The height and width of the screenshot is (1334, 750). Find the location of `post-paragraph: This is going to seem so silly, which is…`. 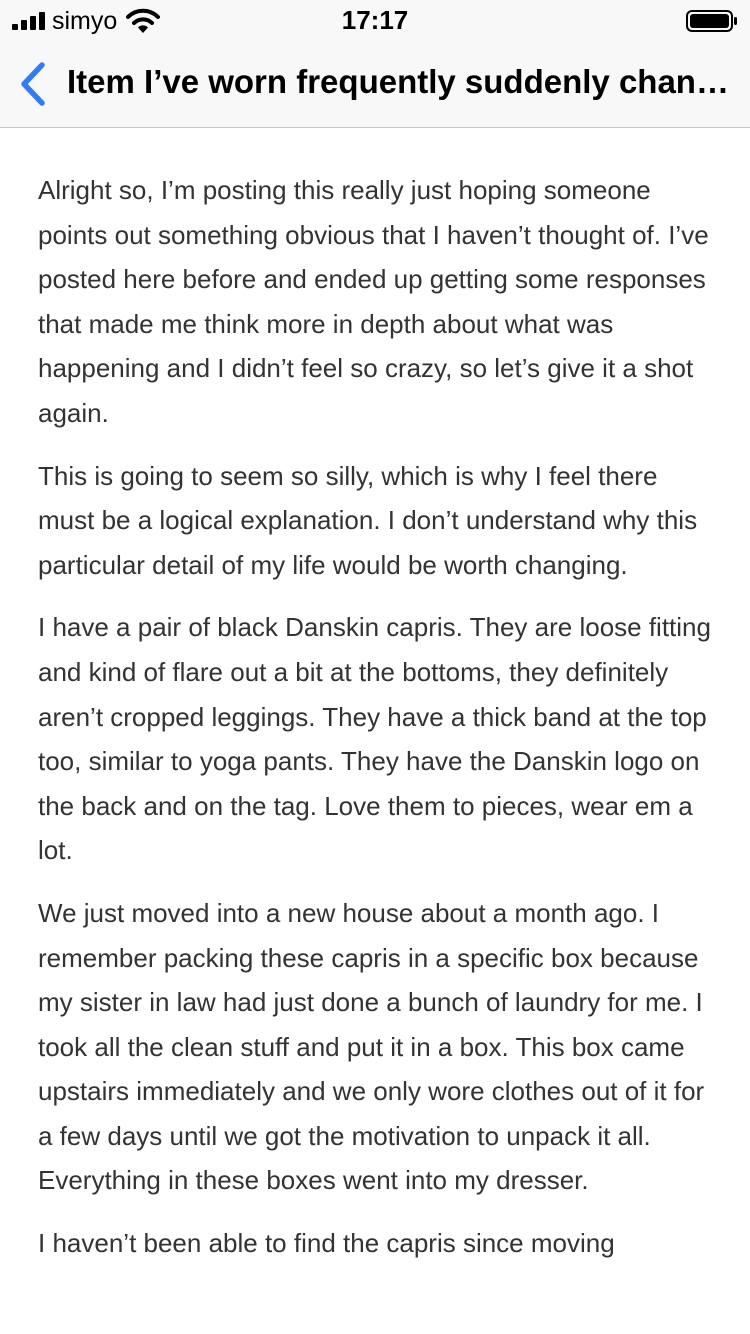

post-paragraph: This is going to seem so silly, which is… is located at coordinates (368, 520).